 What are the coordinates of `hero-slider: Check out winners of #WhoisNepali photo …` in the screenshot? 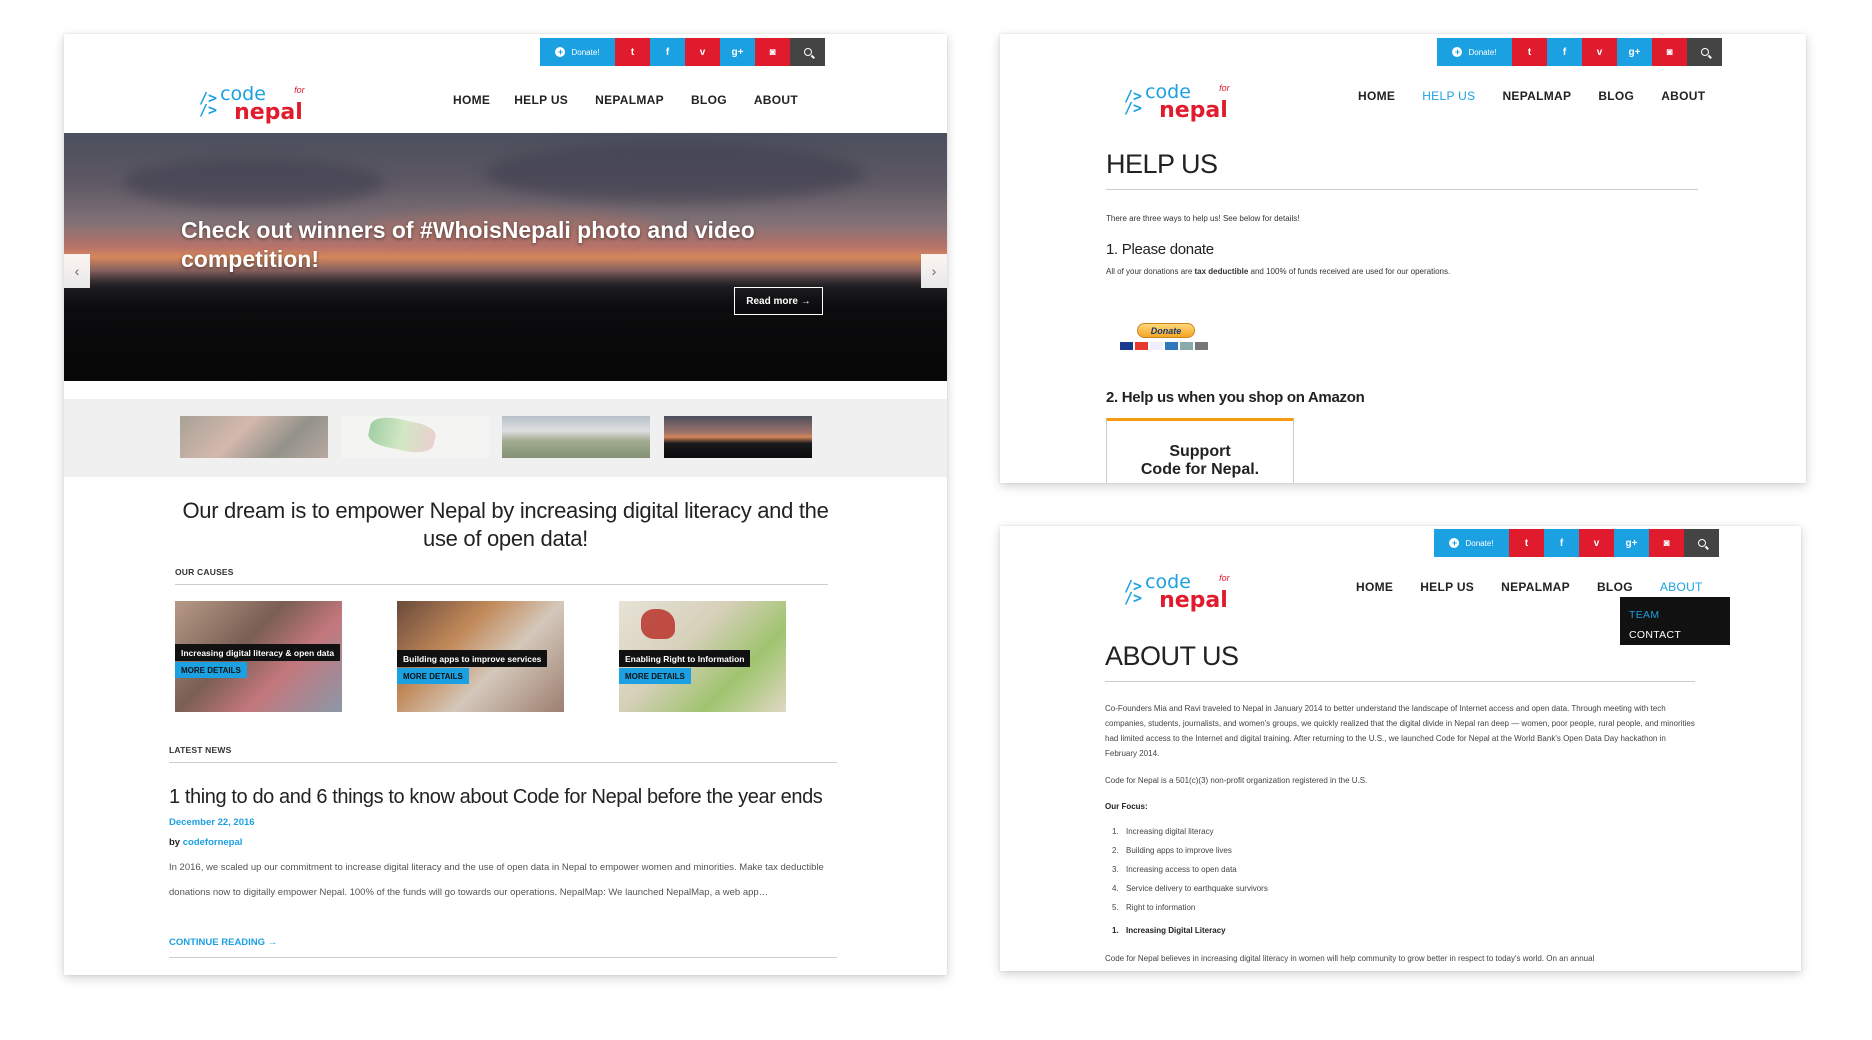 It's located at (505, 257).